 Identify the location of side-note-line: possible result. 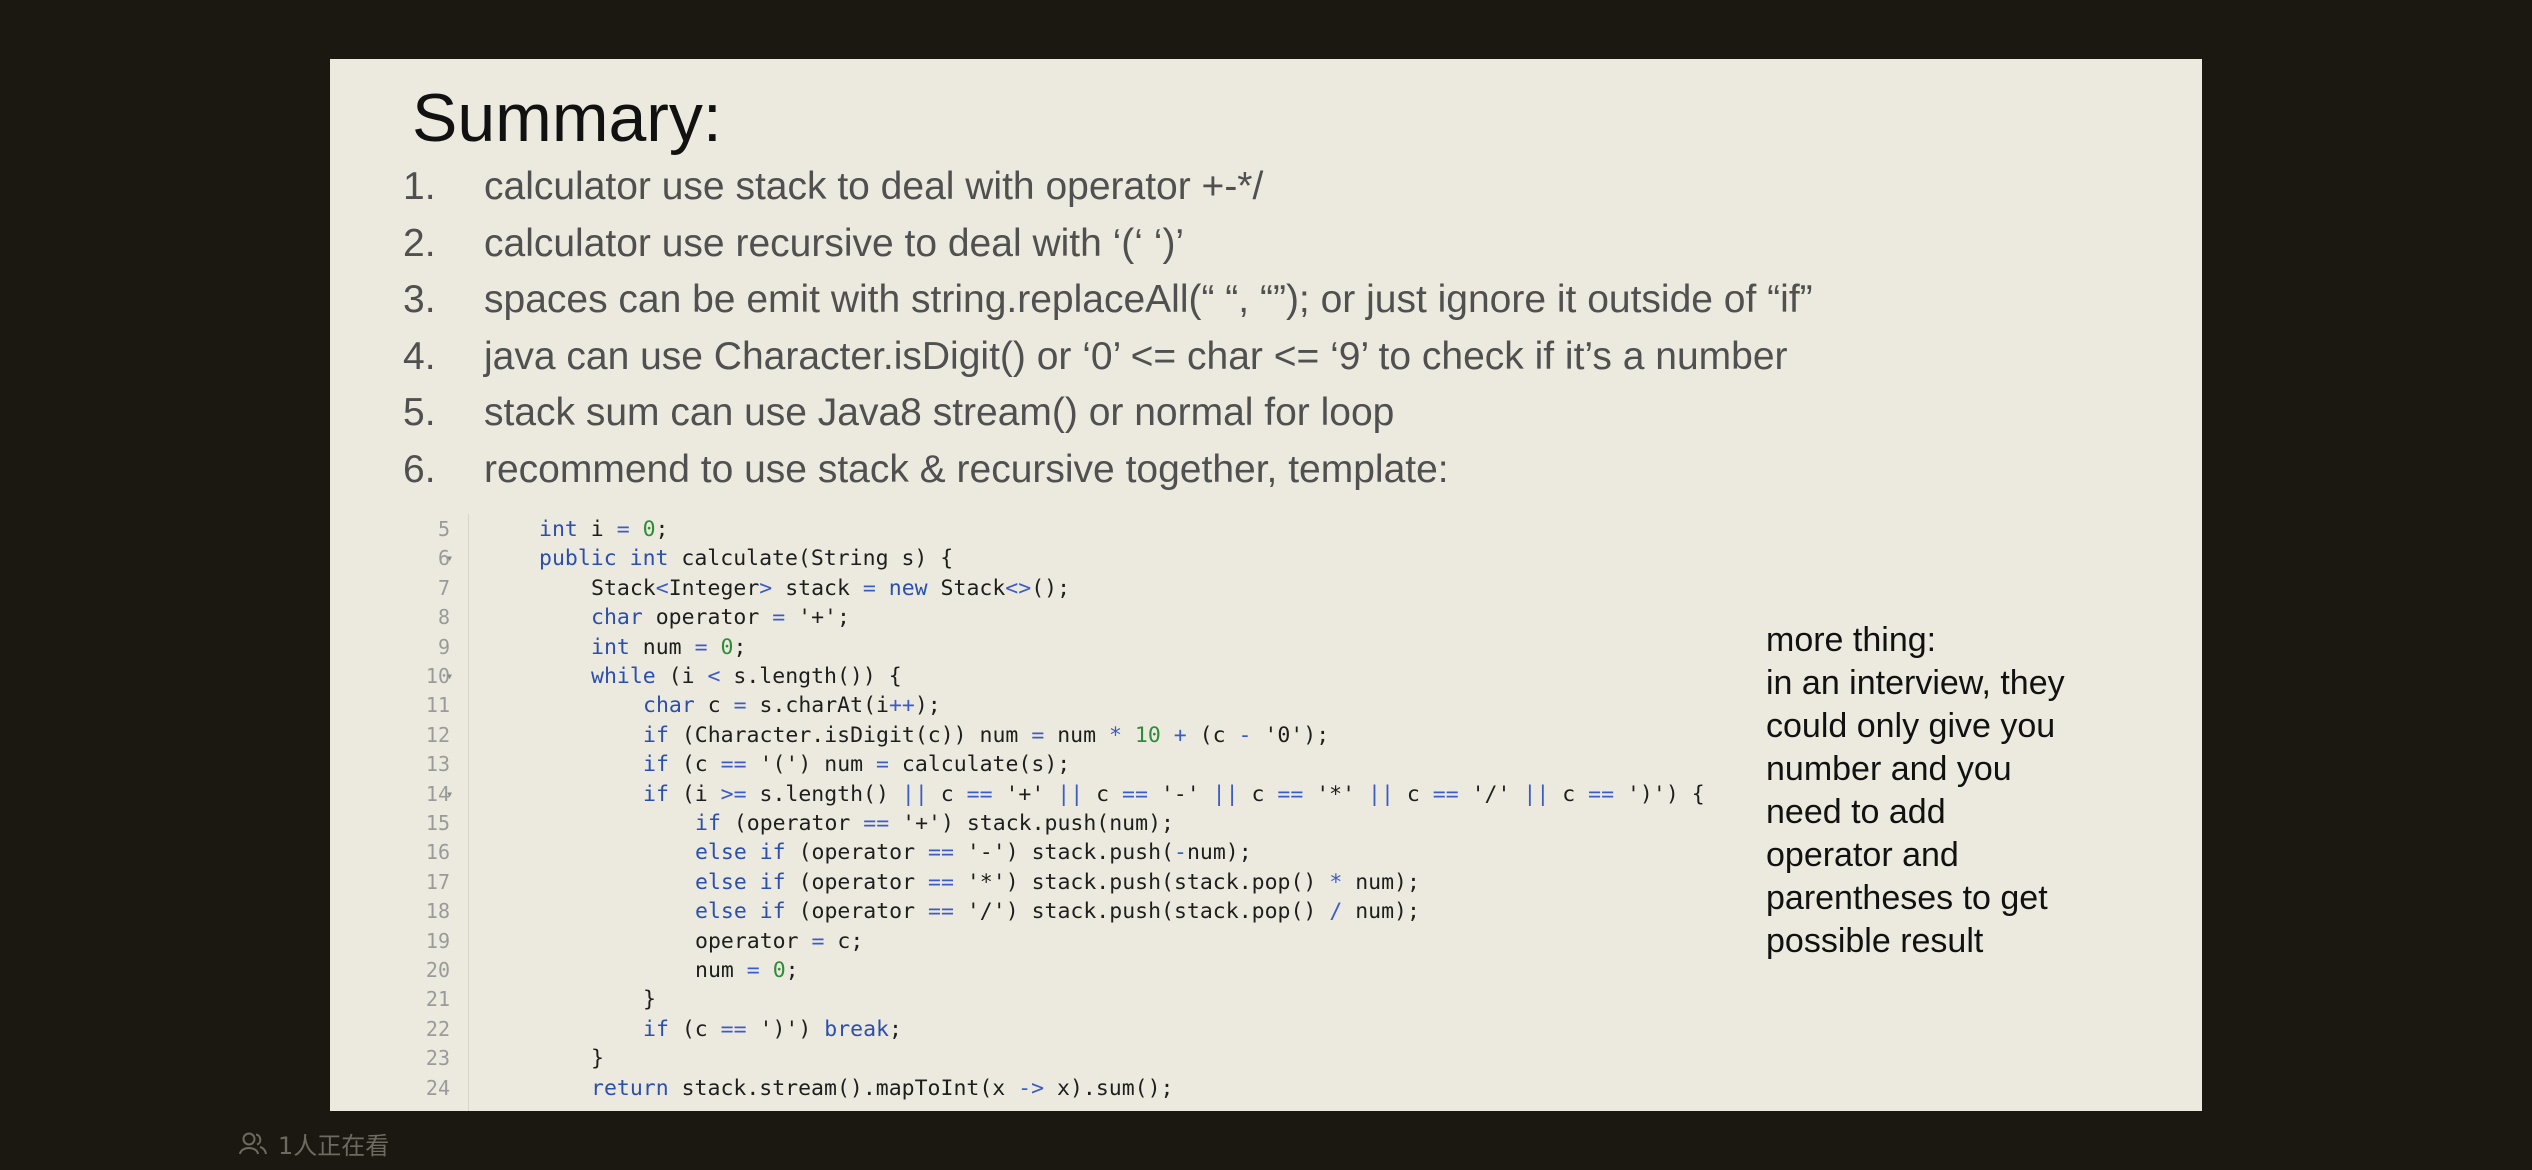
(1875, 941).